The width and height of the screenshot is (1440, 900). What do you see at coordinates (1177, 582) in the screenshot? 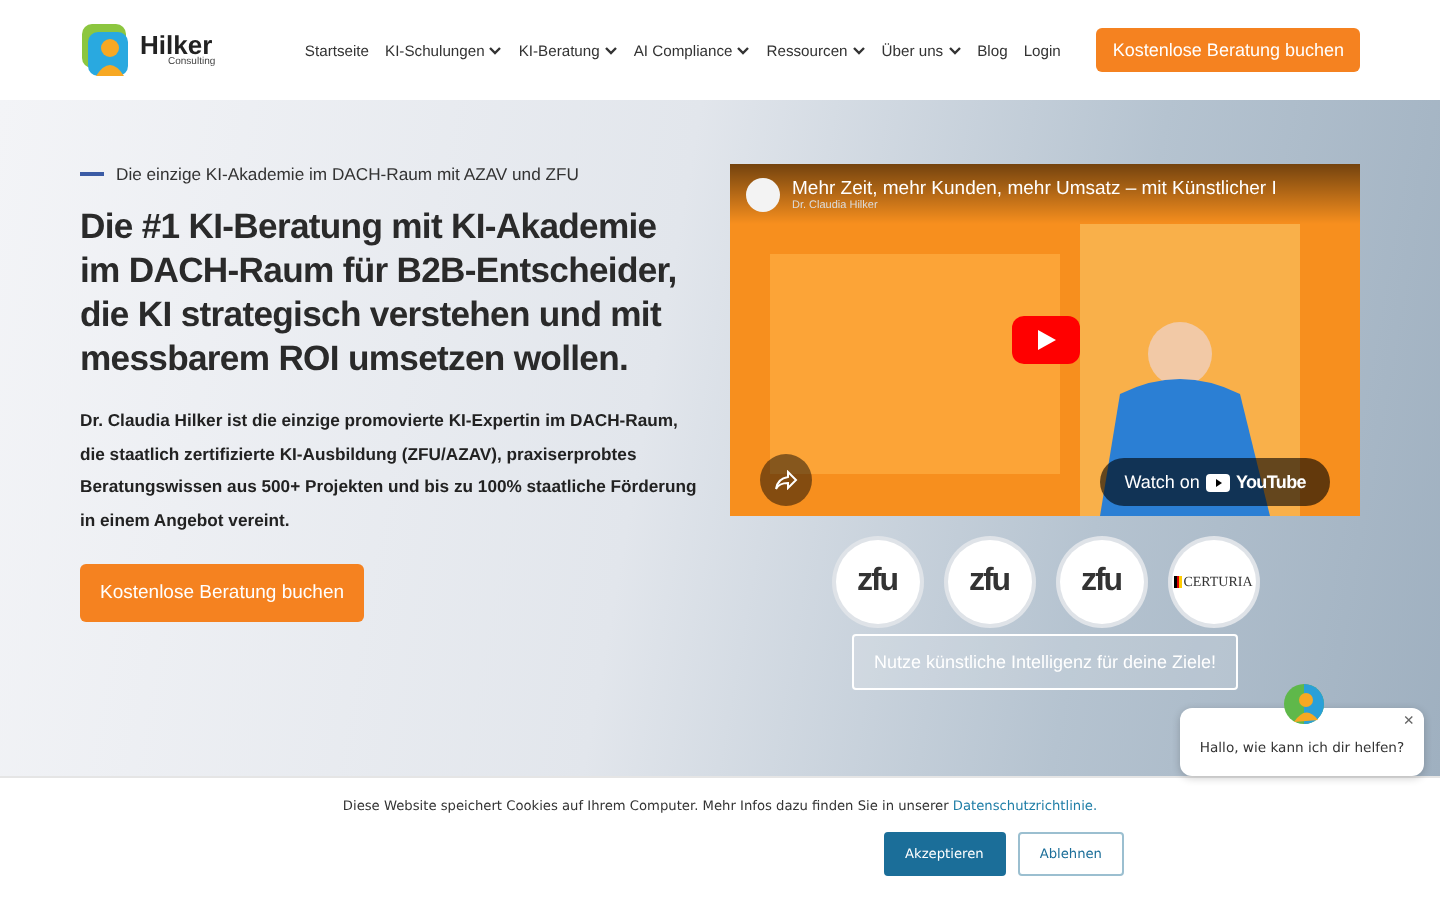
I see `flag-icon` at bounding box center [1177, 582].